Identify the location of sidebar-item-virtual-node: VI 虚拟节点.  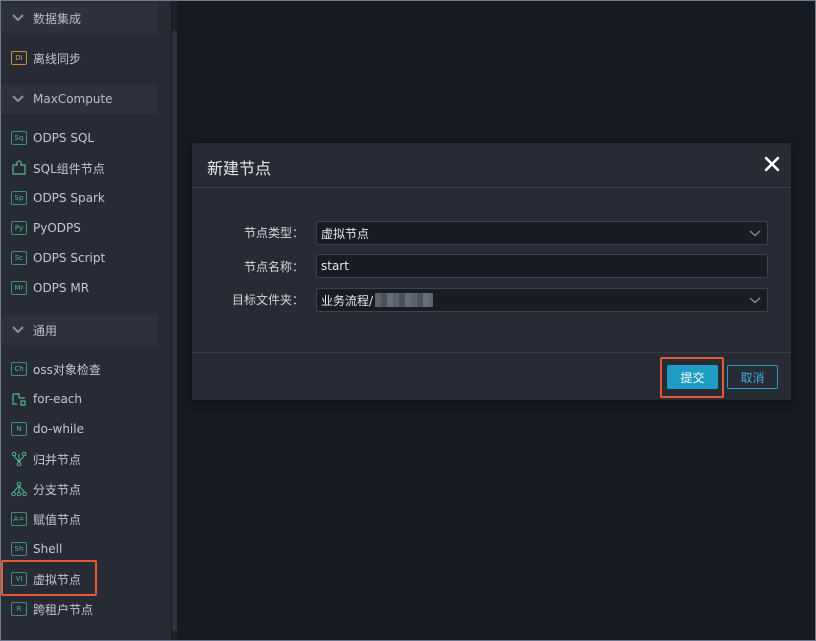
(82, 579).